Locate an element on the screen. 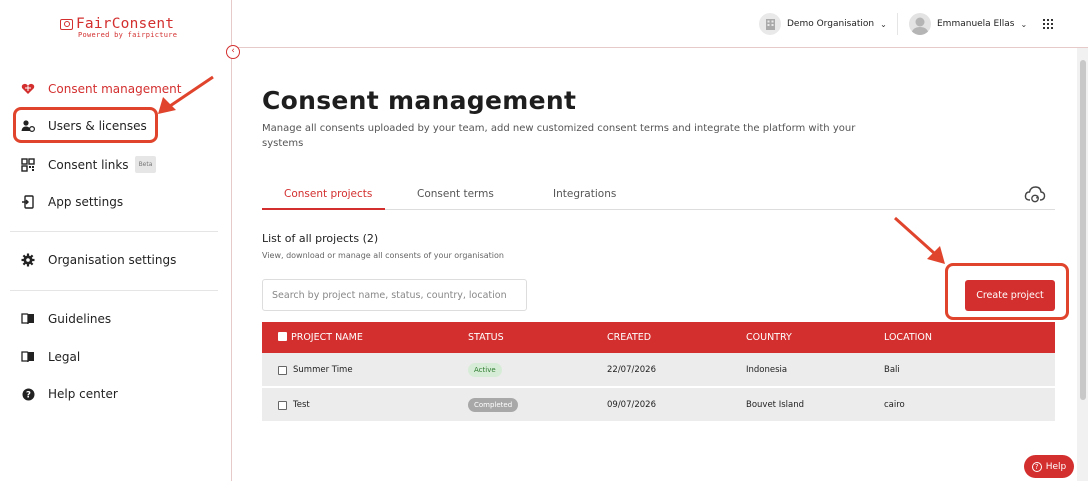  sidebar-item-consent-management: Consent management is located at coordinates (100, 89).